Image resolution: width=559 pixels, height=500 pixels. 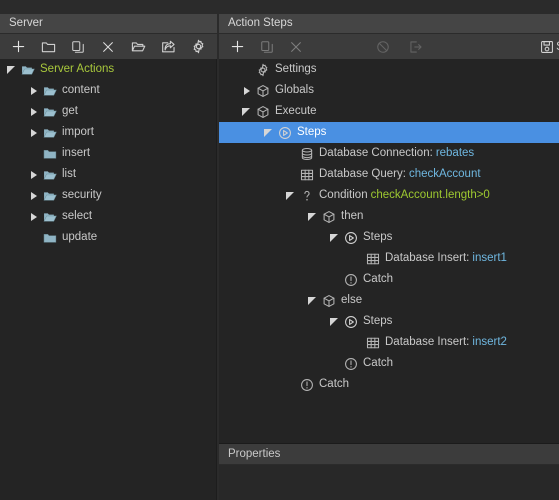 I want to click on tree-row-value: checkAccount.length>0, so click(x=430, y=195).